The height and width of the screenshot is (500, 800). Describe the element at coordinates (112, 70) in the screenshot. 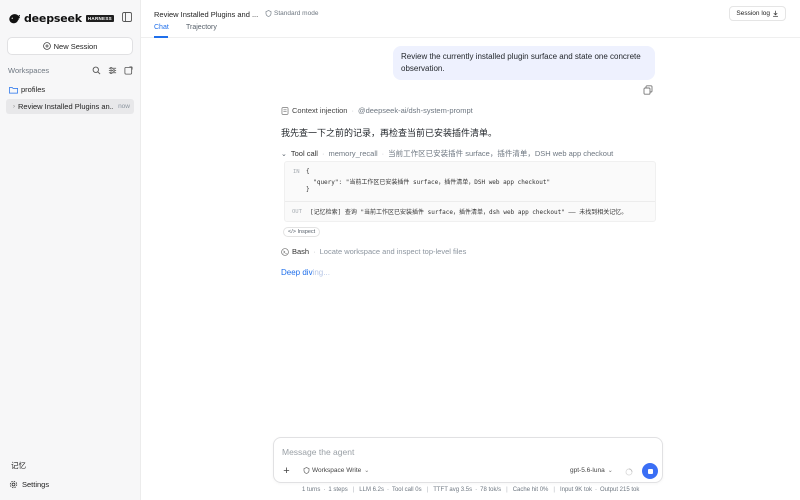

I see `filter-icon` at that location.